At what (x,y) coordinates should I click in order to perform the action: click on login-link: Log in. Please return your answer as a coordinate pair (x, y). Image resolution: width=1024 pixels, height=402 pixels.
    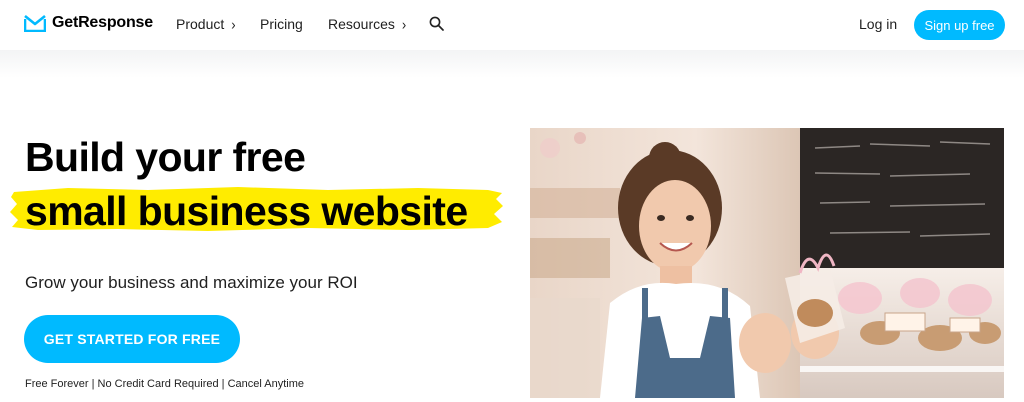
    Looking at the image, I should click on (878, 24).